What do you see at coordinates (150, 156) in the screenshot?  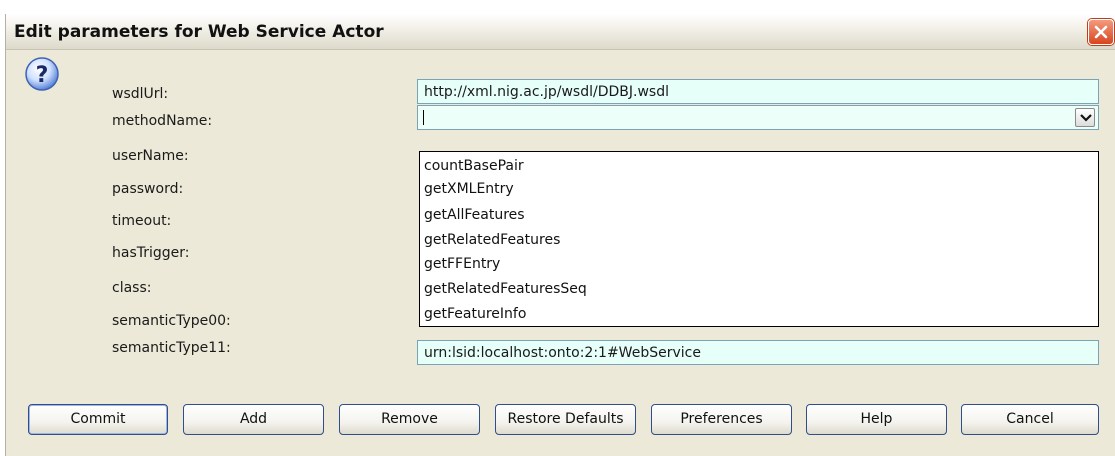 I see `label-username: userName:` at bounding box center [150, 156].